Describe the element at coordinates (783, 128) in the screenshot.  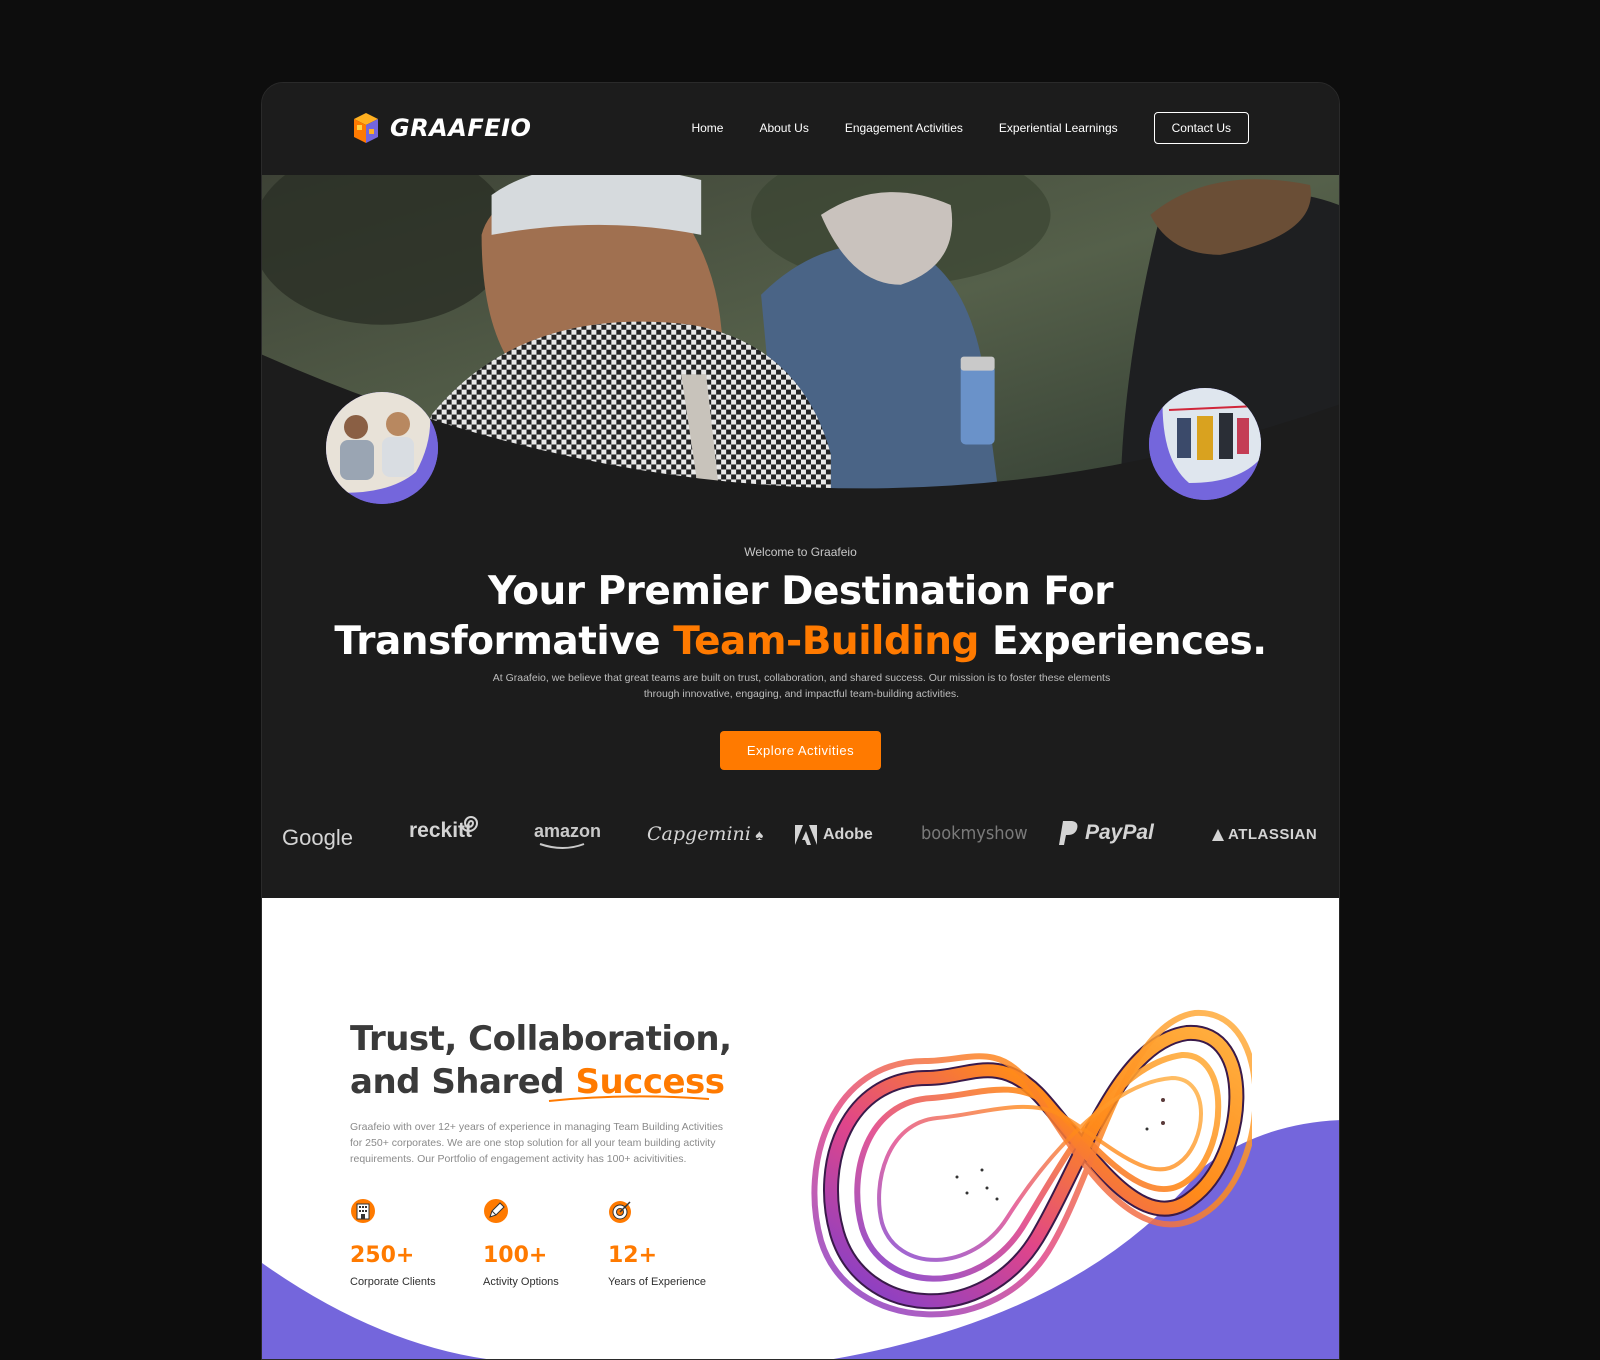
I see `nav-about-us: About Us` at that location.